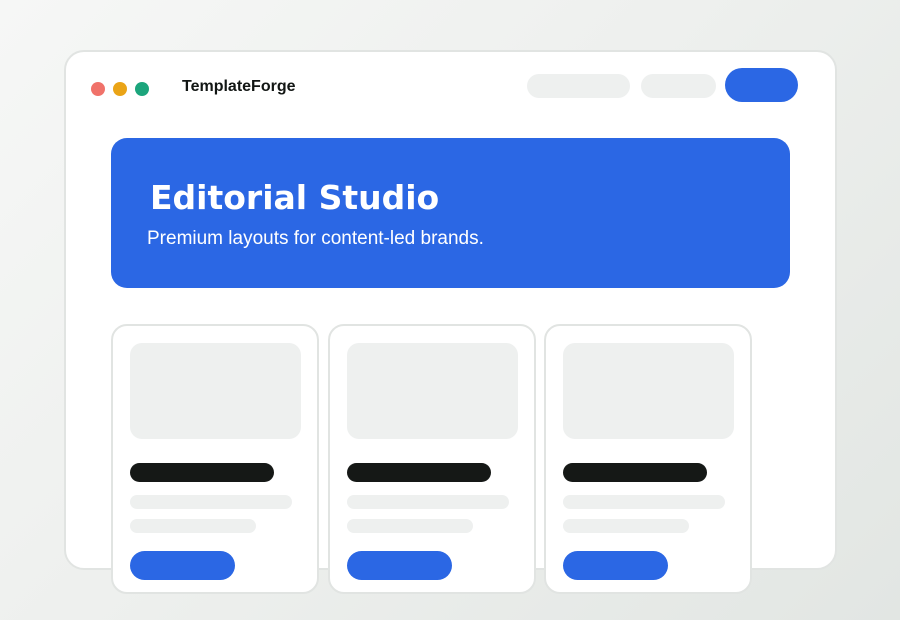  I want to click on window-minimize-dot, so click(120, 89).